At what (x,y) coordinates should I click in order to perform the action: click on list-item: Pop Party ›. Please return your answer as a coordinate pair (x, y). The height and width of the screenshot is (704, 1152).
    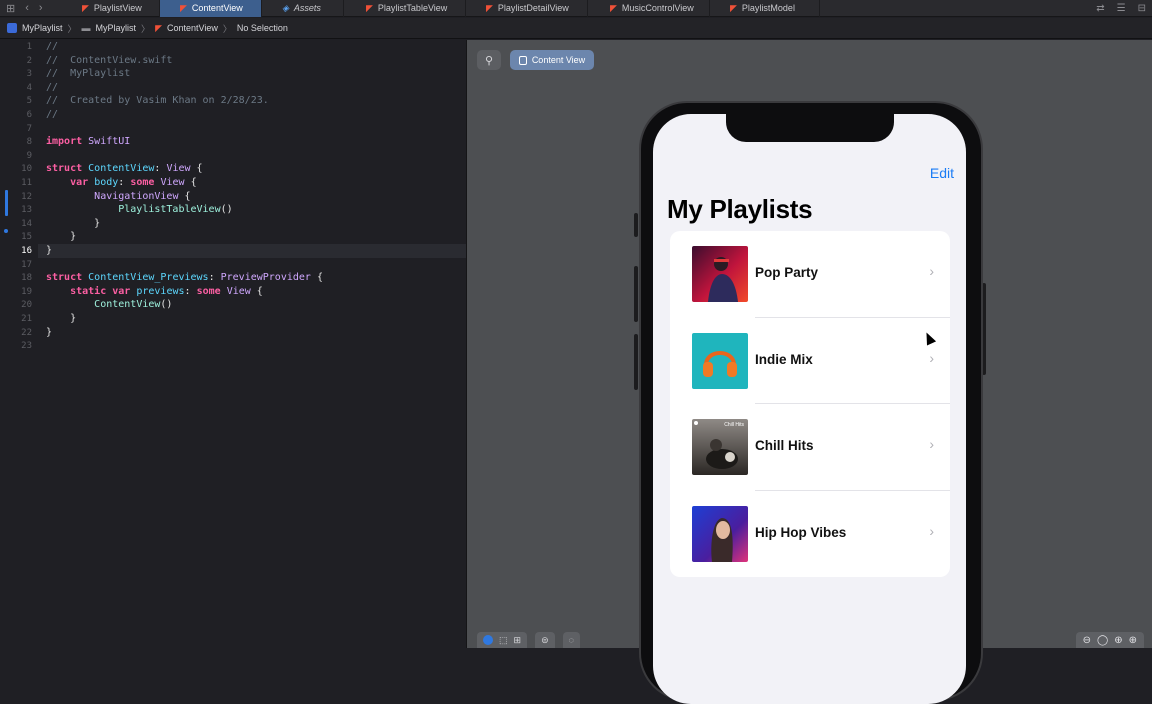
    Looking at the image, I should click on (810, 274).